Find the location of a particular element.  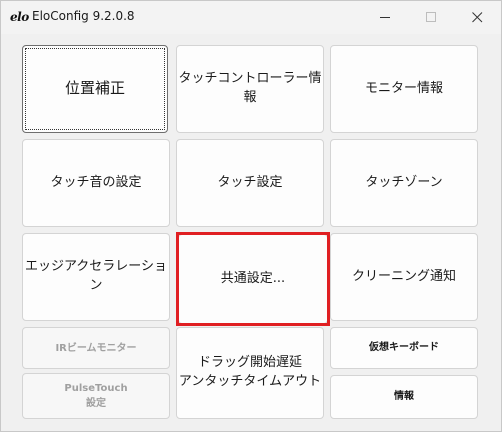

maximize-icon is located at coordinates (431, 17).